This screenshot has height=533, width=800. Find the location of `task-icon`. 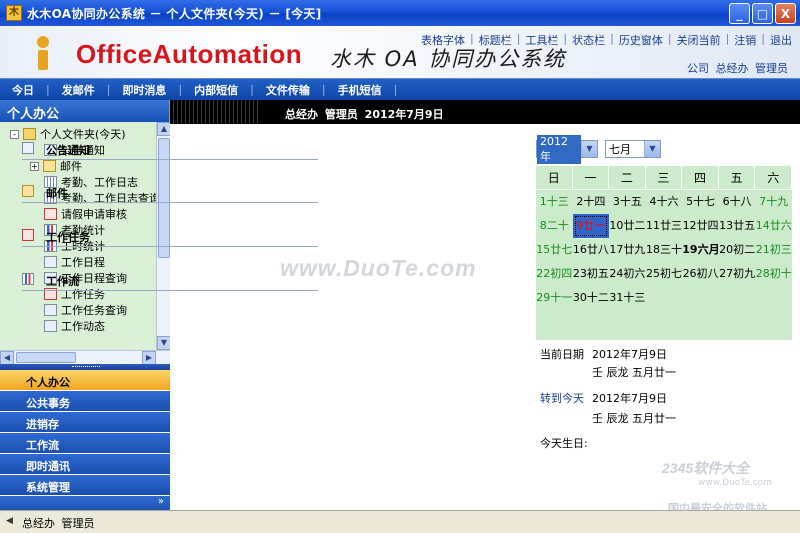

task-icon is located at coordinates (28, 235).